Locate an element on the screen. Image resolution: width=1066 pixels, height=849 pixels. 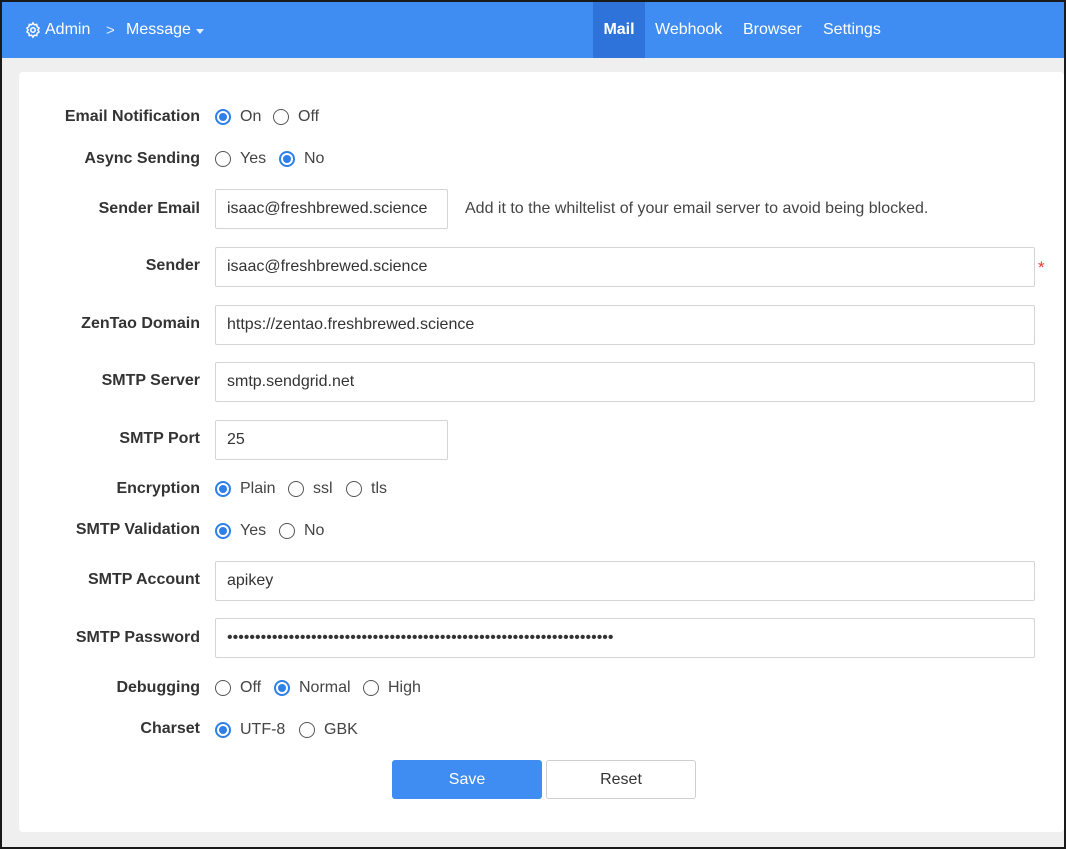
breadcrumb-admin: Admin is located at coordinates (57, 30).